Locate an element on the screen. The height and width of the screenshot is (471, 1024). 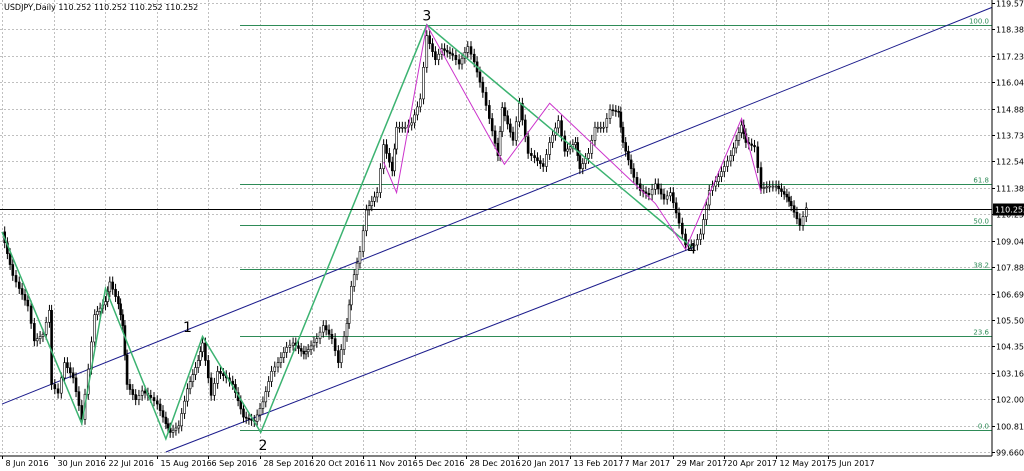
wave-label: 1 is located at coordinates (187, 328).